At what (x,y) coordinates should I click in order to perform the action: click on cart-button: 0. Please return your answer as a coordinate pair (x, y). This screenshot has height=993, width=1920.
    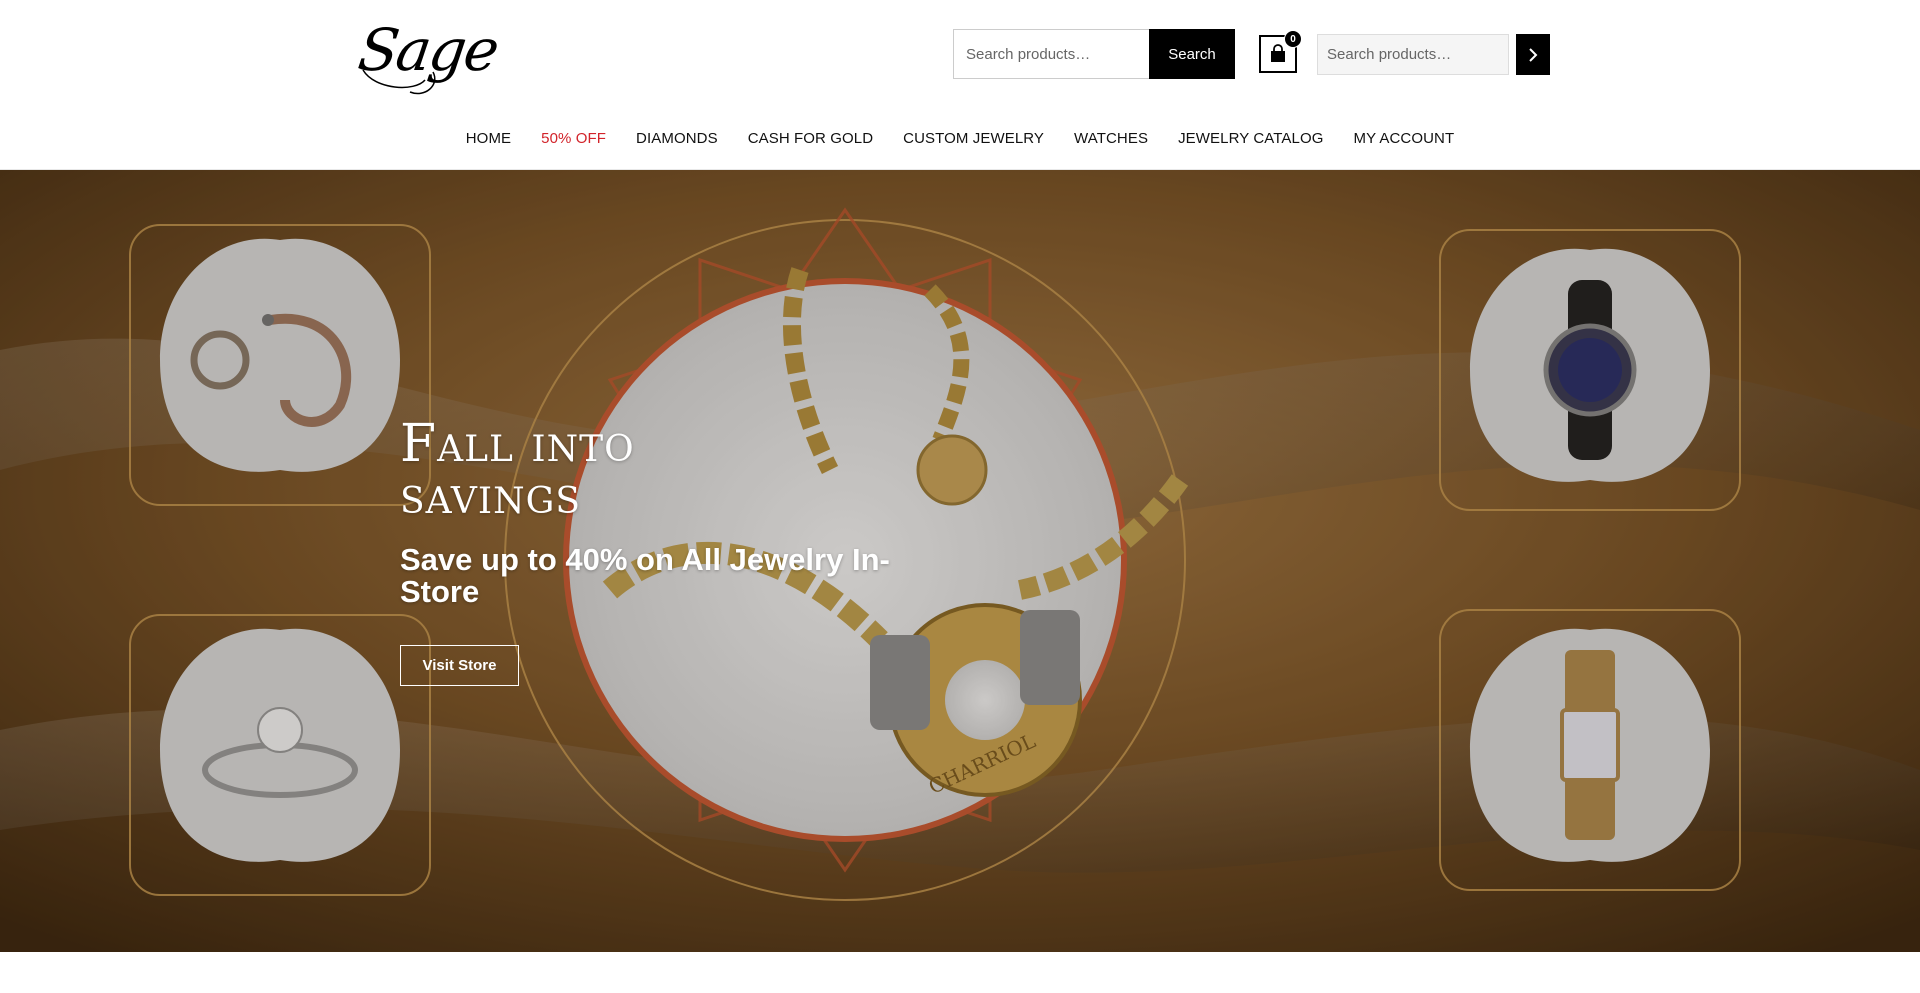
    Looking at the image, I should click on (1280, 51).